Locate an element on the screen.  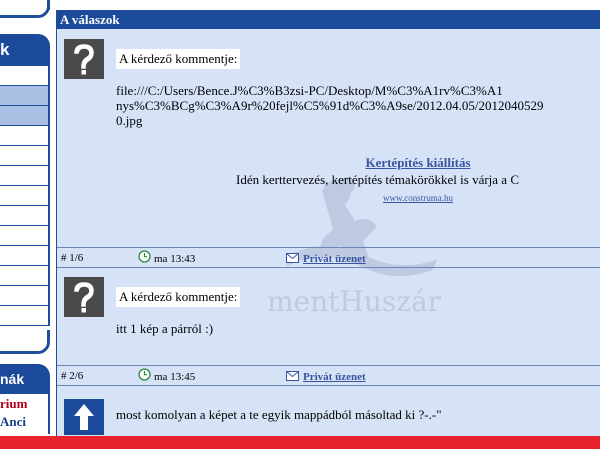
ad-url-link: www.construma.hu is located at coordinates (418, 198).